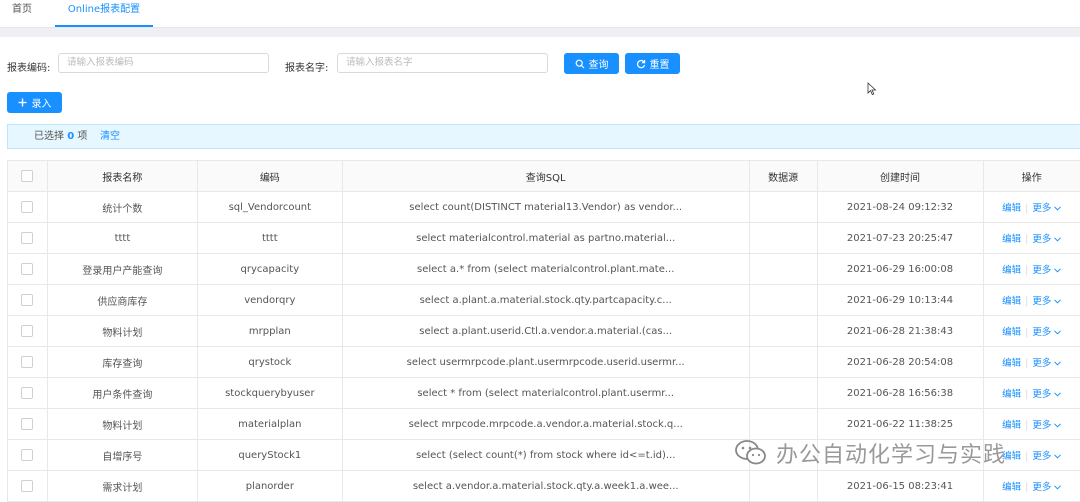 The height and width of the screenshot is (502, 1080). What do you see at coordinates (122, 486) in the screenshot?
I see `cell-report-name: 需求计划` at bounding box center [122, 486].